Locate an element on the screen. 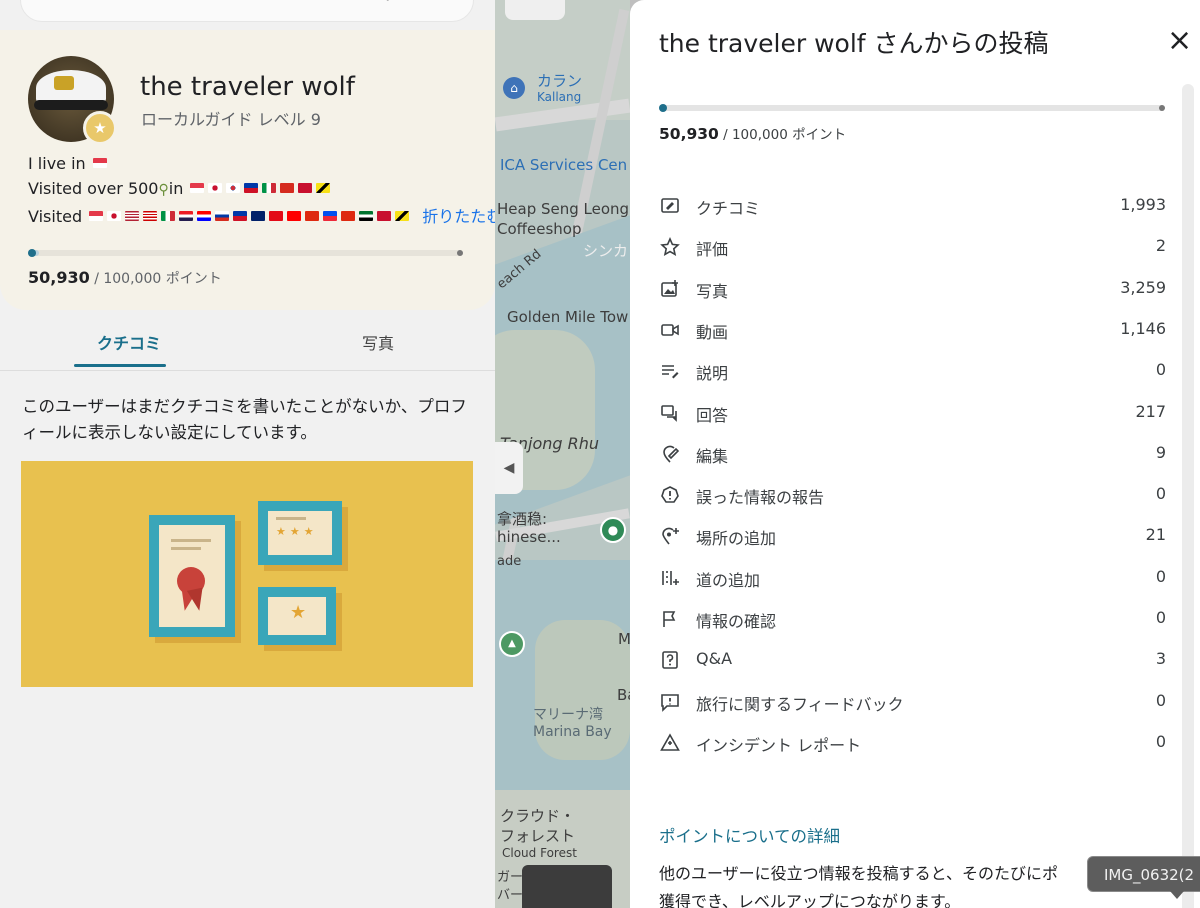  add-place-icon is located at coordinates (670, 536).